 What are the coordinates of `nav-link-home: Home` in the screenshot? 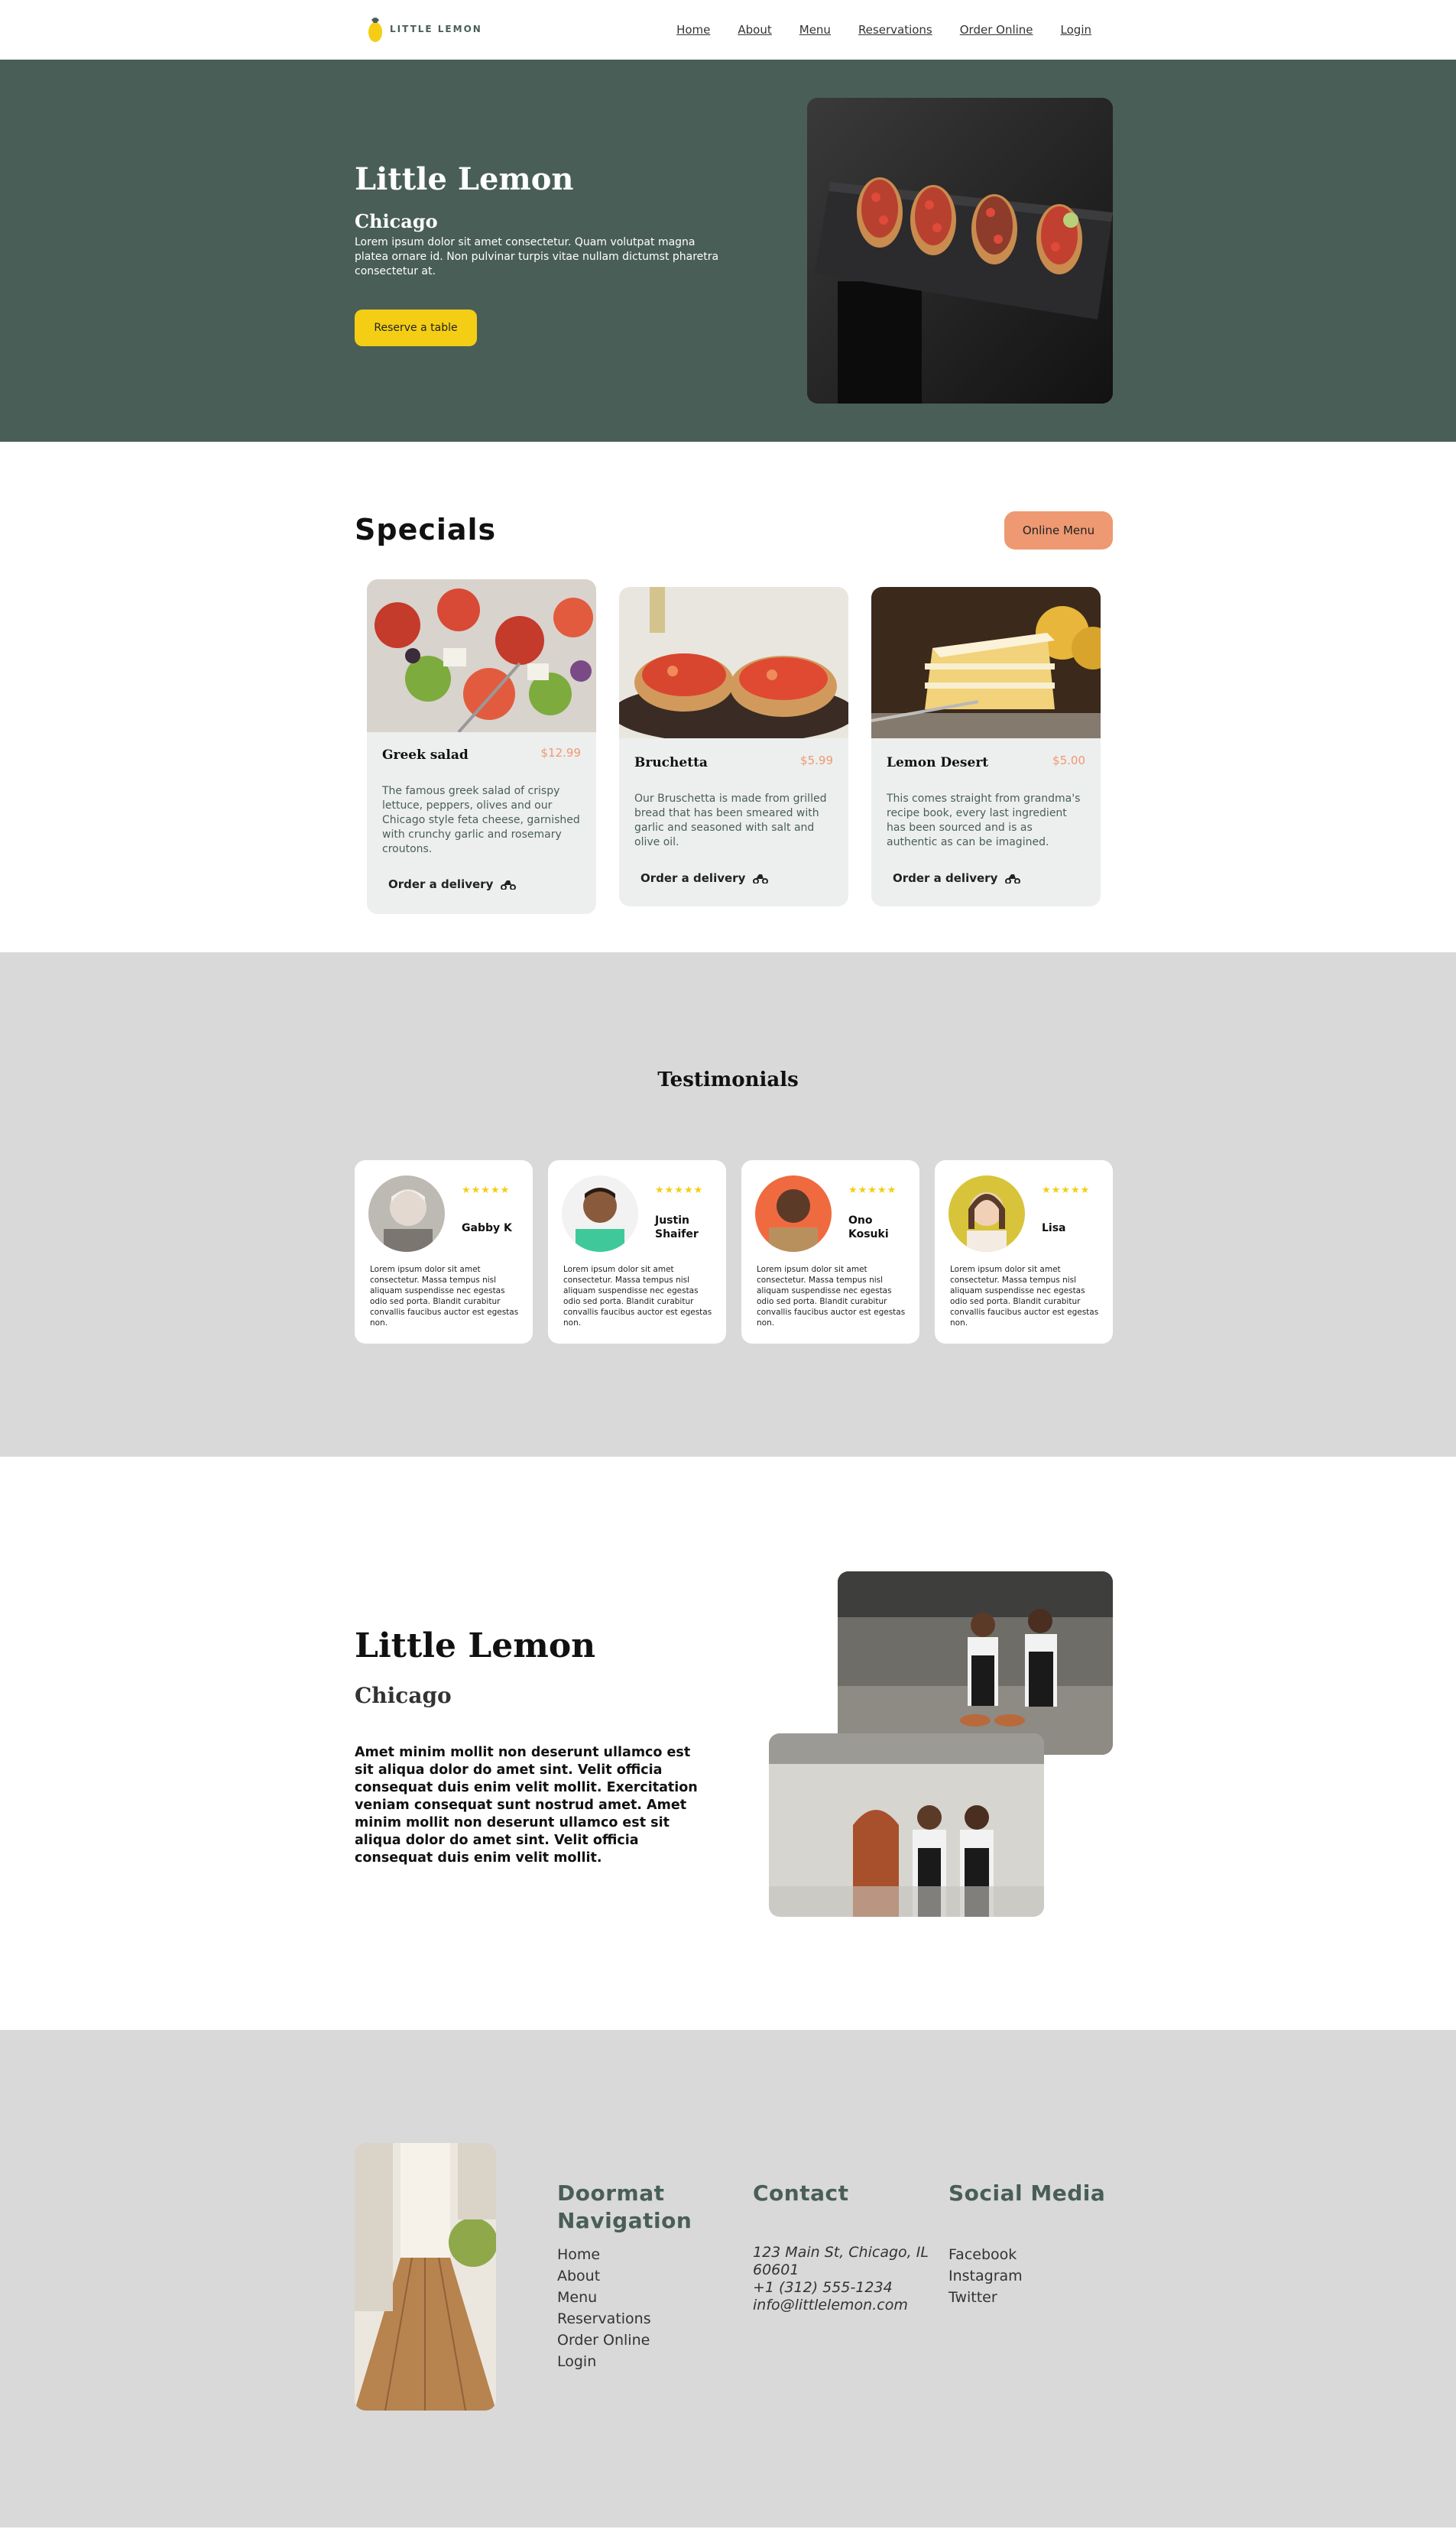 It's located at (693, 30).